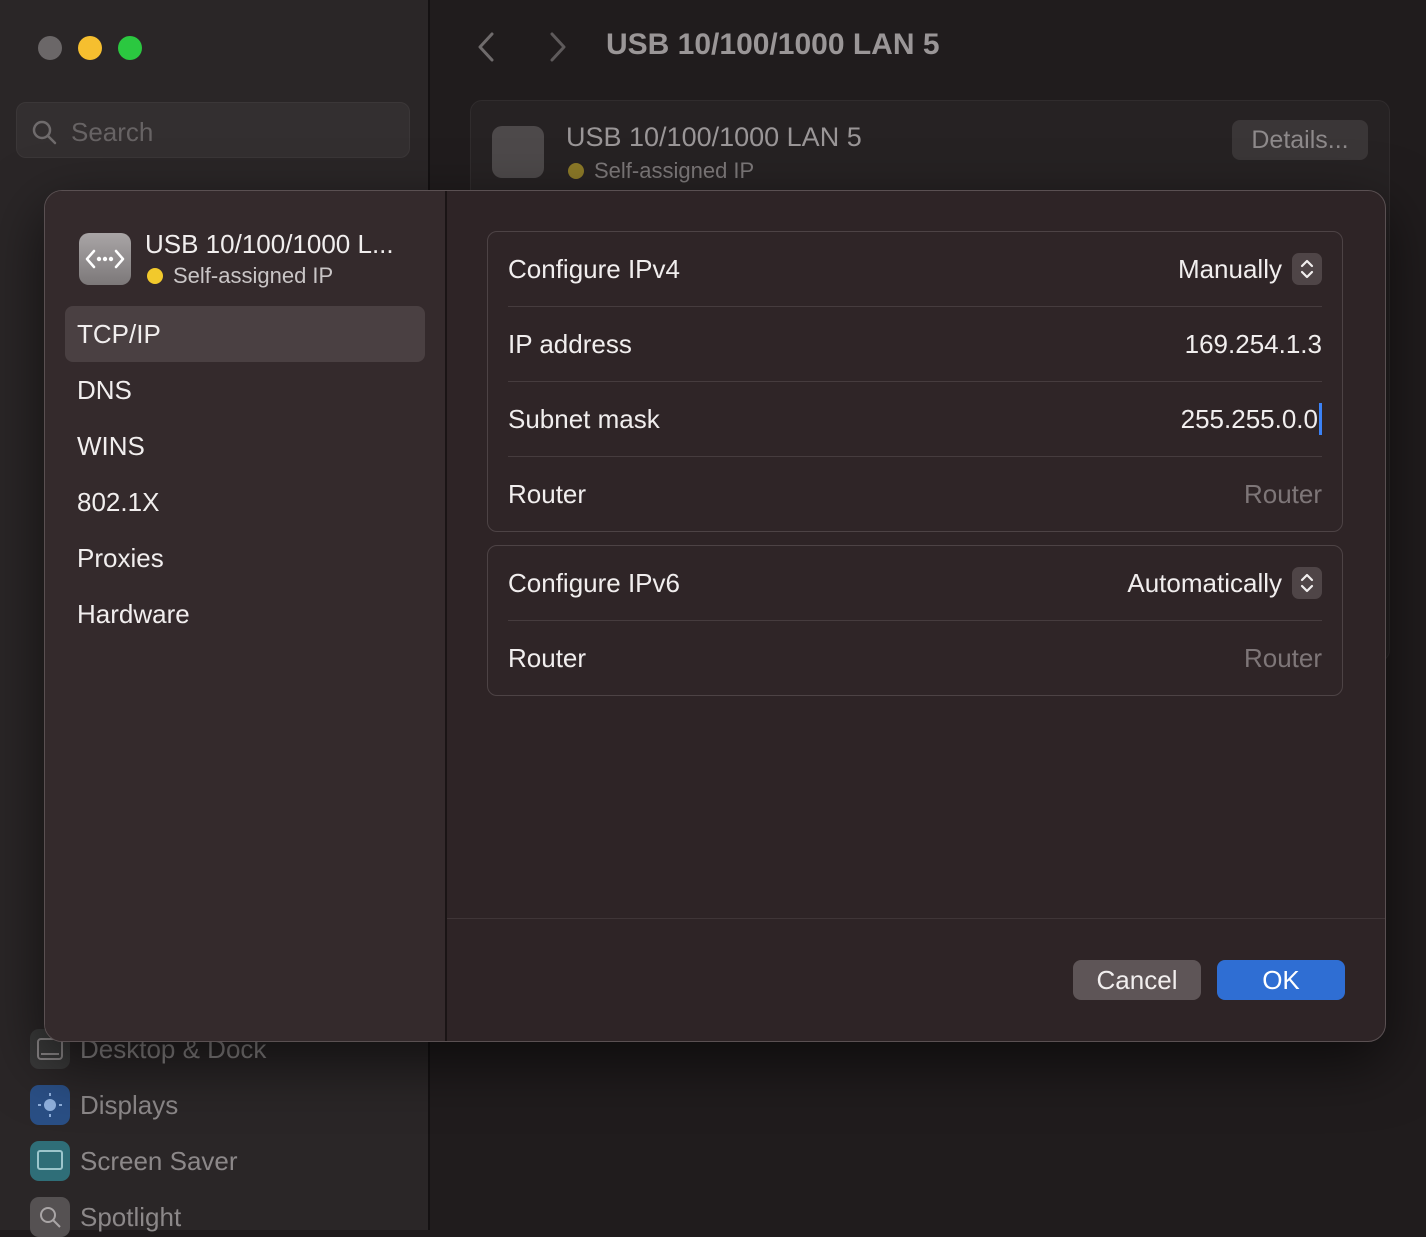 The width and height of the screenshot is (1426, 1237). I want to click on interface-card-status: Self-assigned IP, so click(661, 171).